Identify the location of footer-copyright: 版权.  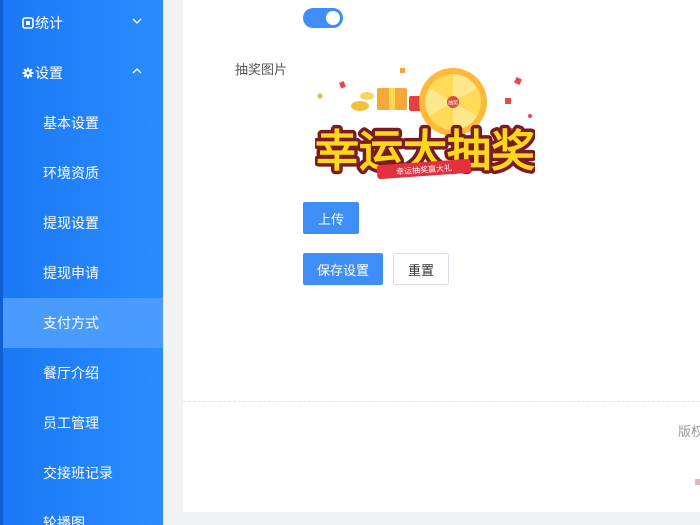
(689, 432).